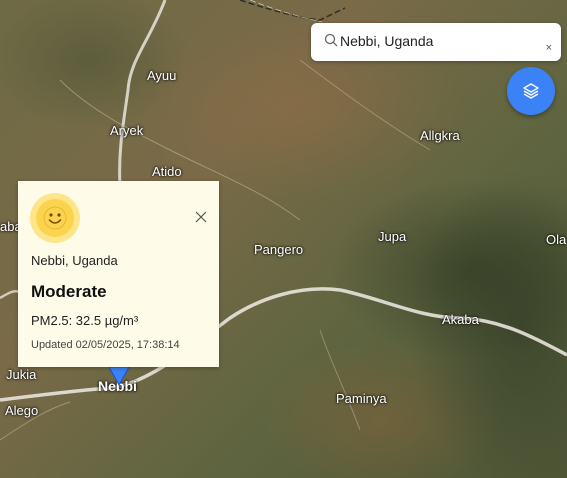 The image size is (567, 478). What do you see at coordinates (279, 249) in the screenshot?
I see `place-label-pangero: Pangero` at bounding box center [279, 249].